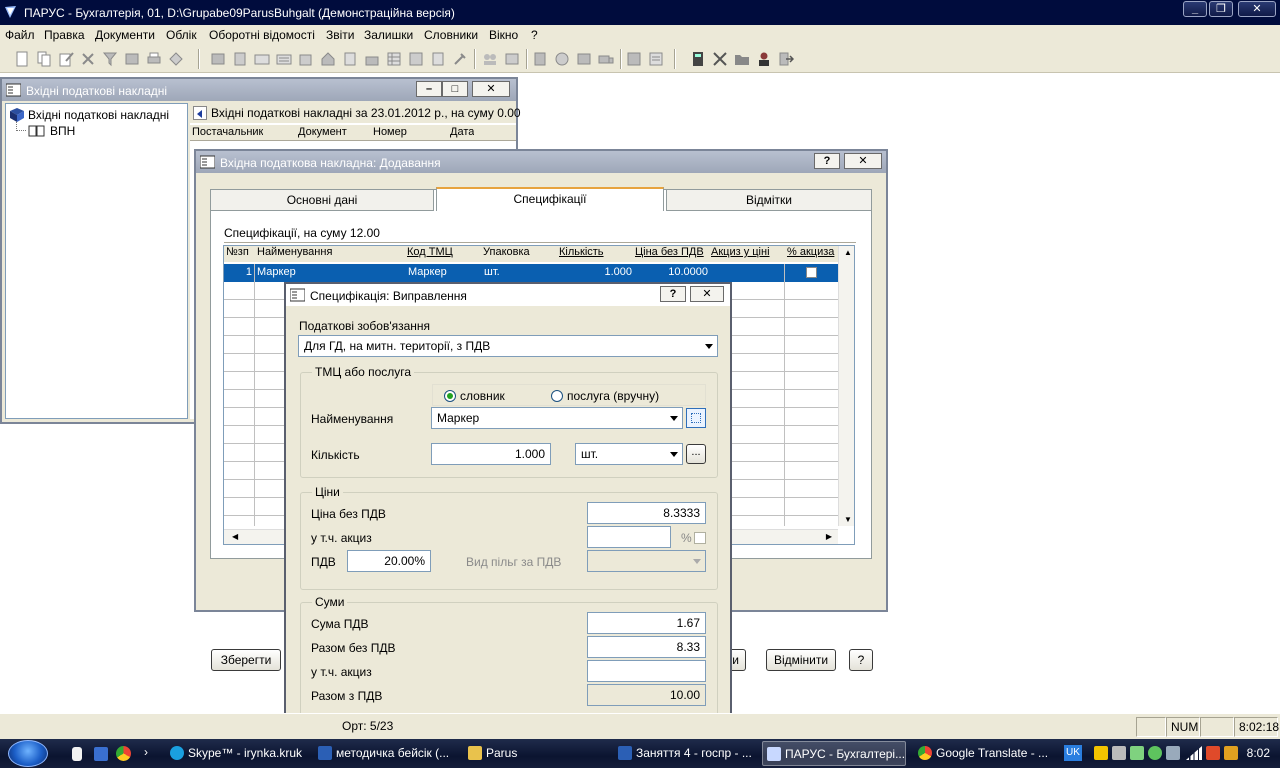  I want to click on tab-specifications: Специфікації, so click(550, 199).